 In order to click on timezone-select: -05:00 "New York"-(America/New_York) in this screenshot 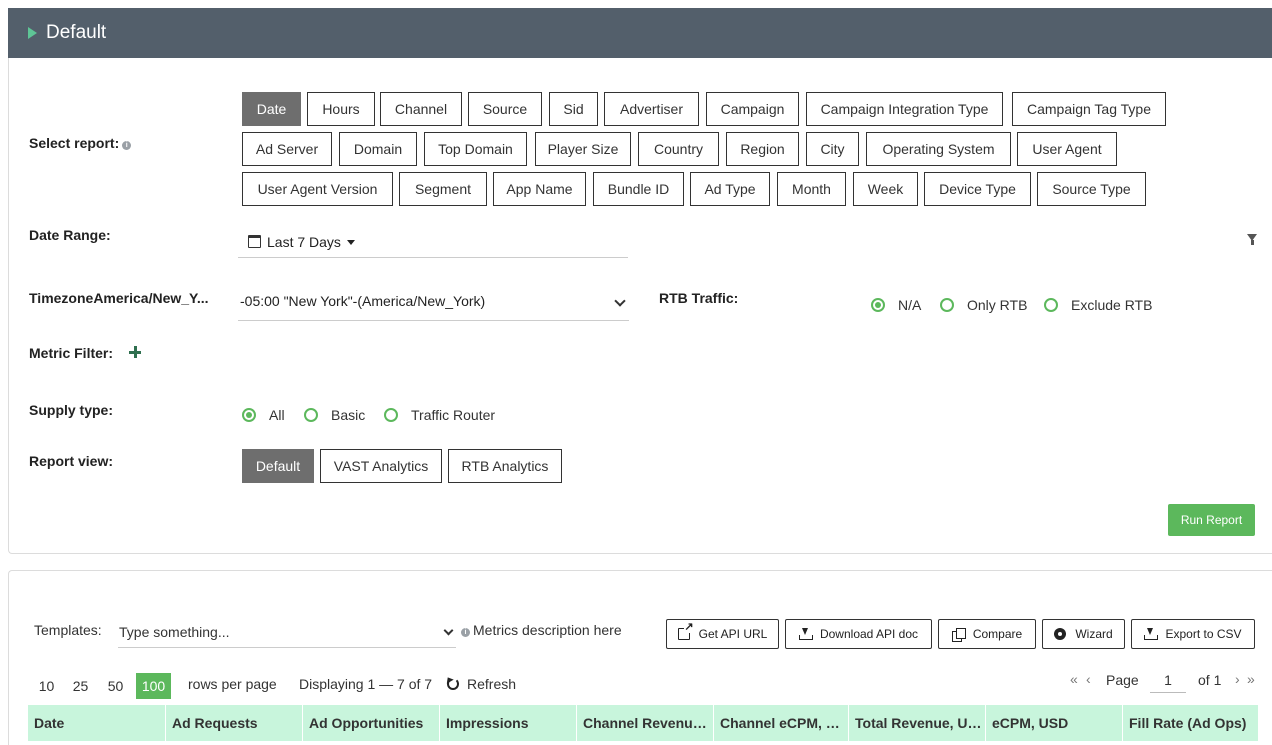, I will do `click(433, 303)`.